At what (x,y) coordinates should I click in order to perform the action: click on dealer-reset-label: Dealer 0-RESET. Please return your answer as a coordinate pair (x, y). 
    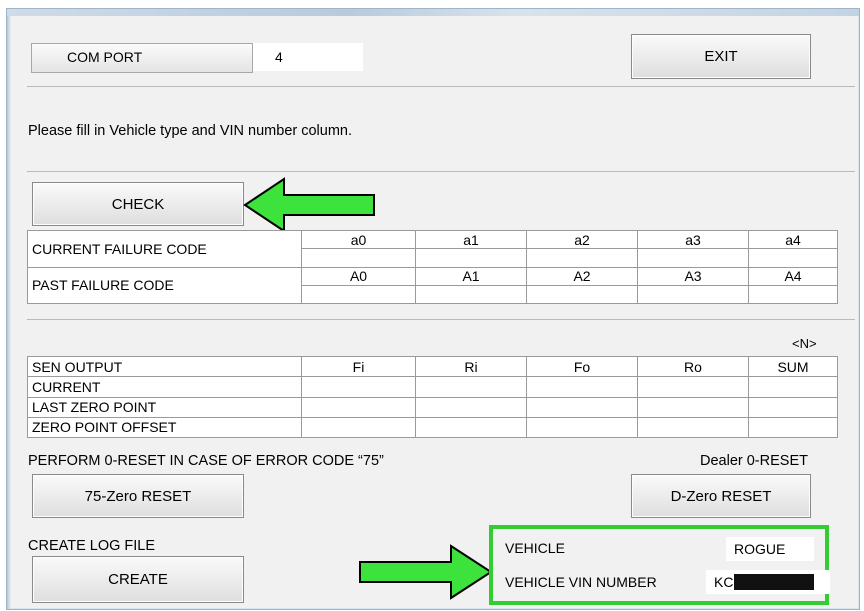
    Looking at the image, I should click on (754, 461).